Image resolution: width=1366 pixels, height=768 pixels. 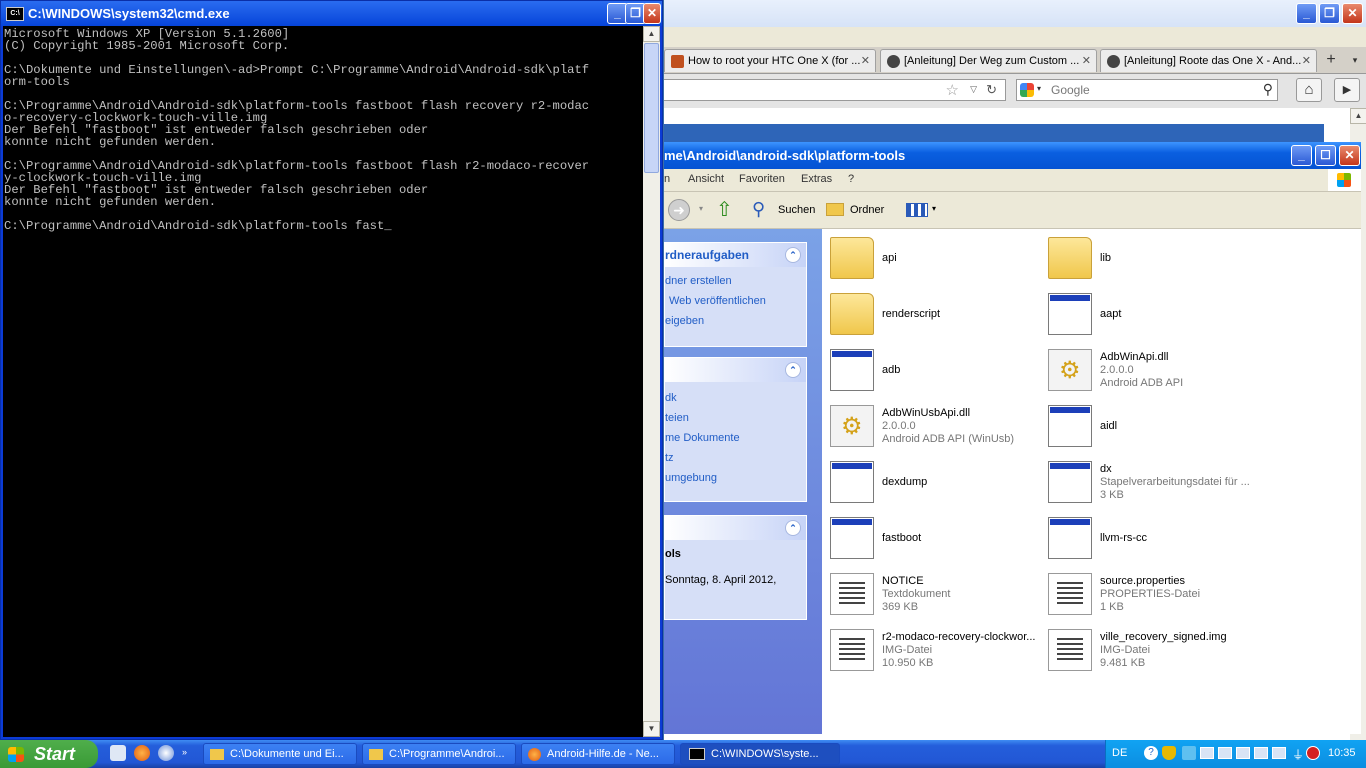 I want to click on scroll-thumb, so click(x=651, y=108).